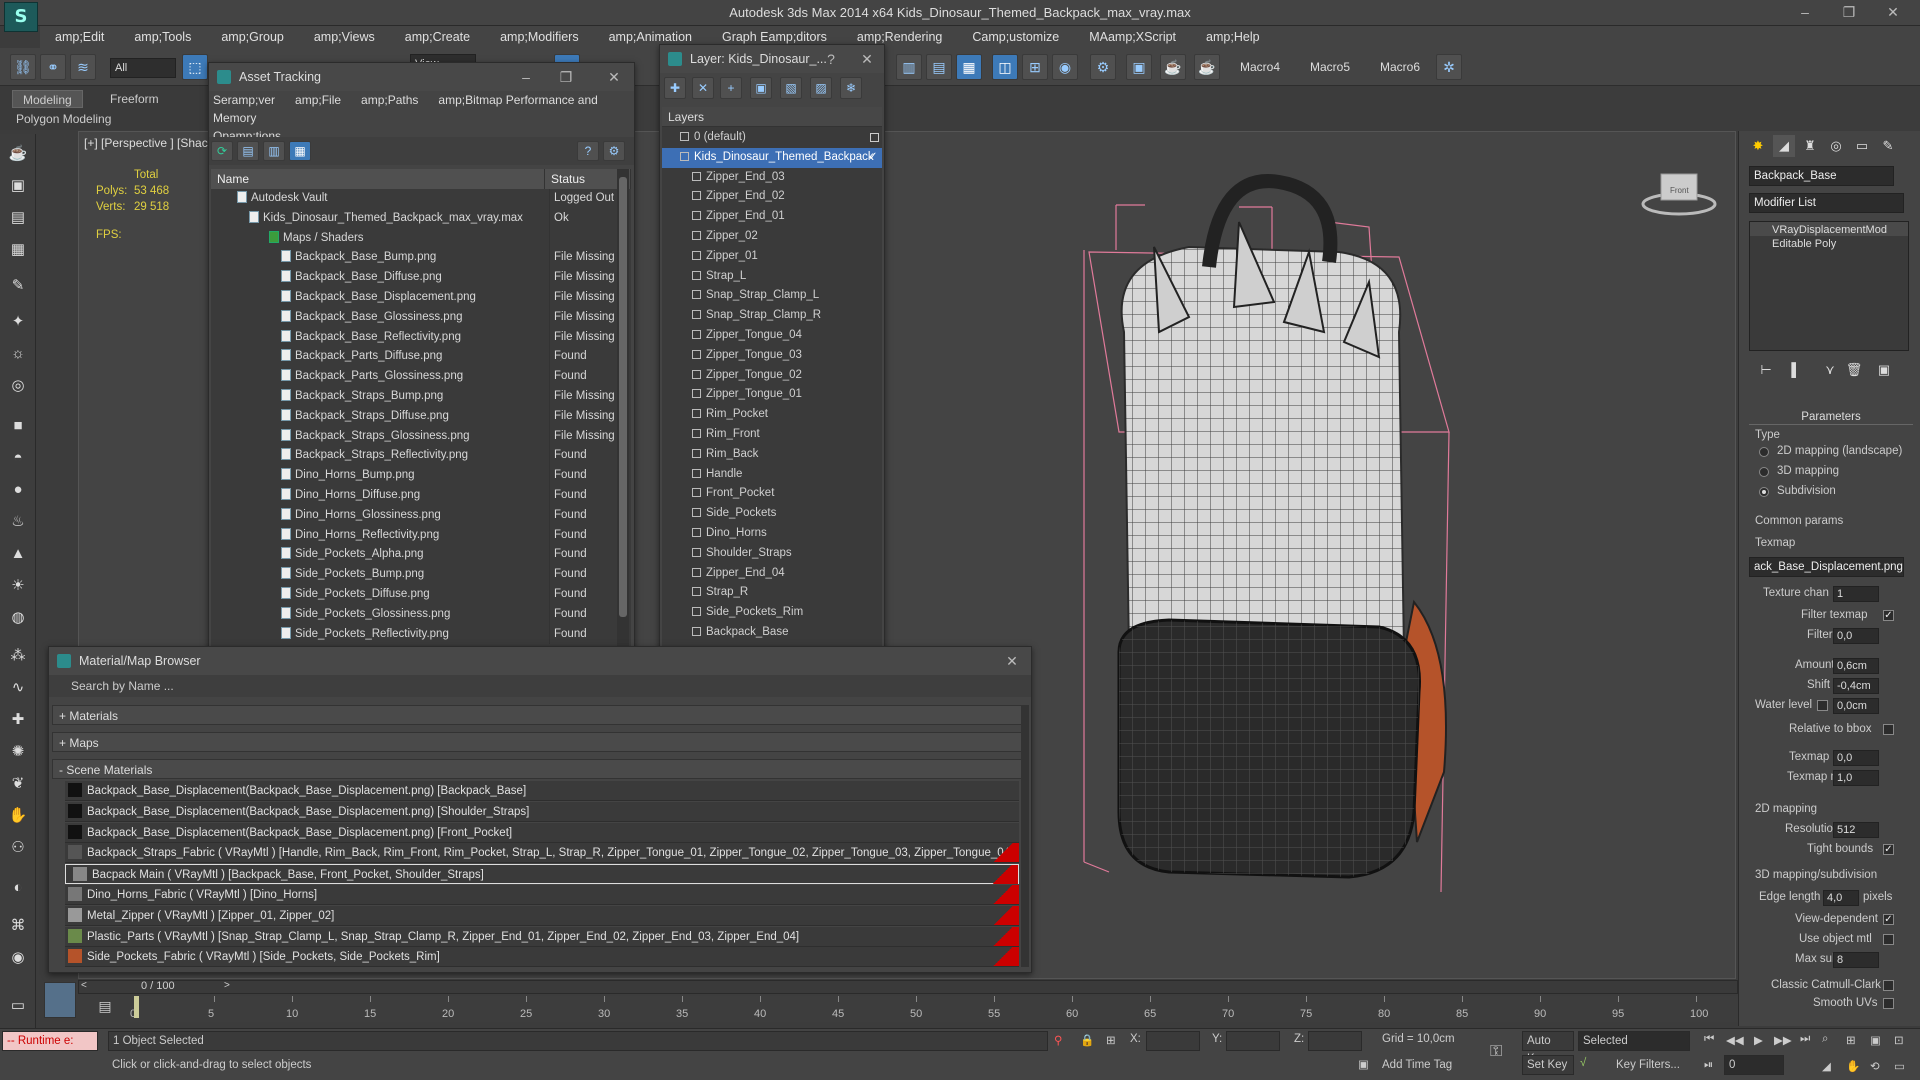 The image size is (1920, 1080). What do you see at coordinates (1829, 229) in the screenshot?
I see `stack-item-vraydisplacementmod: VRayDisplacementMod` at bounding box center [1829, 229].